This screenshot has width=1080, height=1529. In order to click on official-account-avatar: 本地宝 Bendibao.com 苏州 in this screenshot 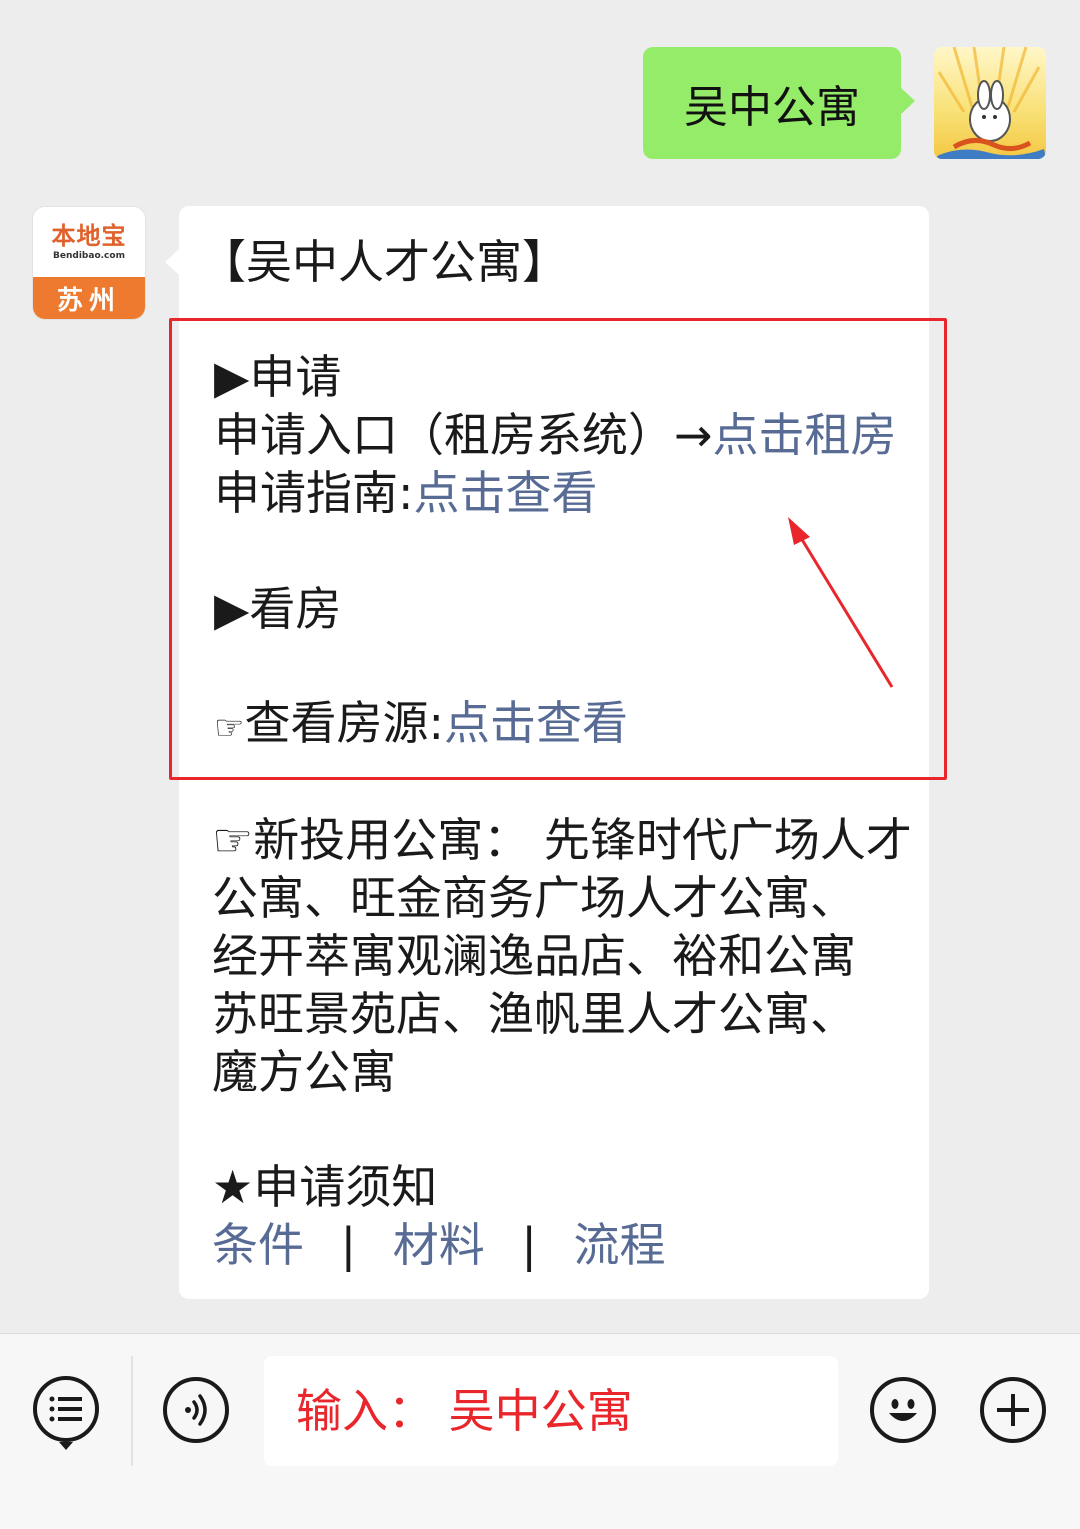, I will do `click(89, 263)`.